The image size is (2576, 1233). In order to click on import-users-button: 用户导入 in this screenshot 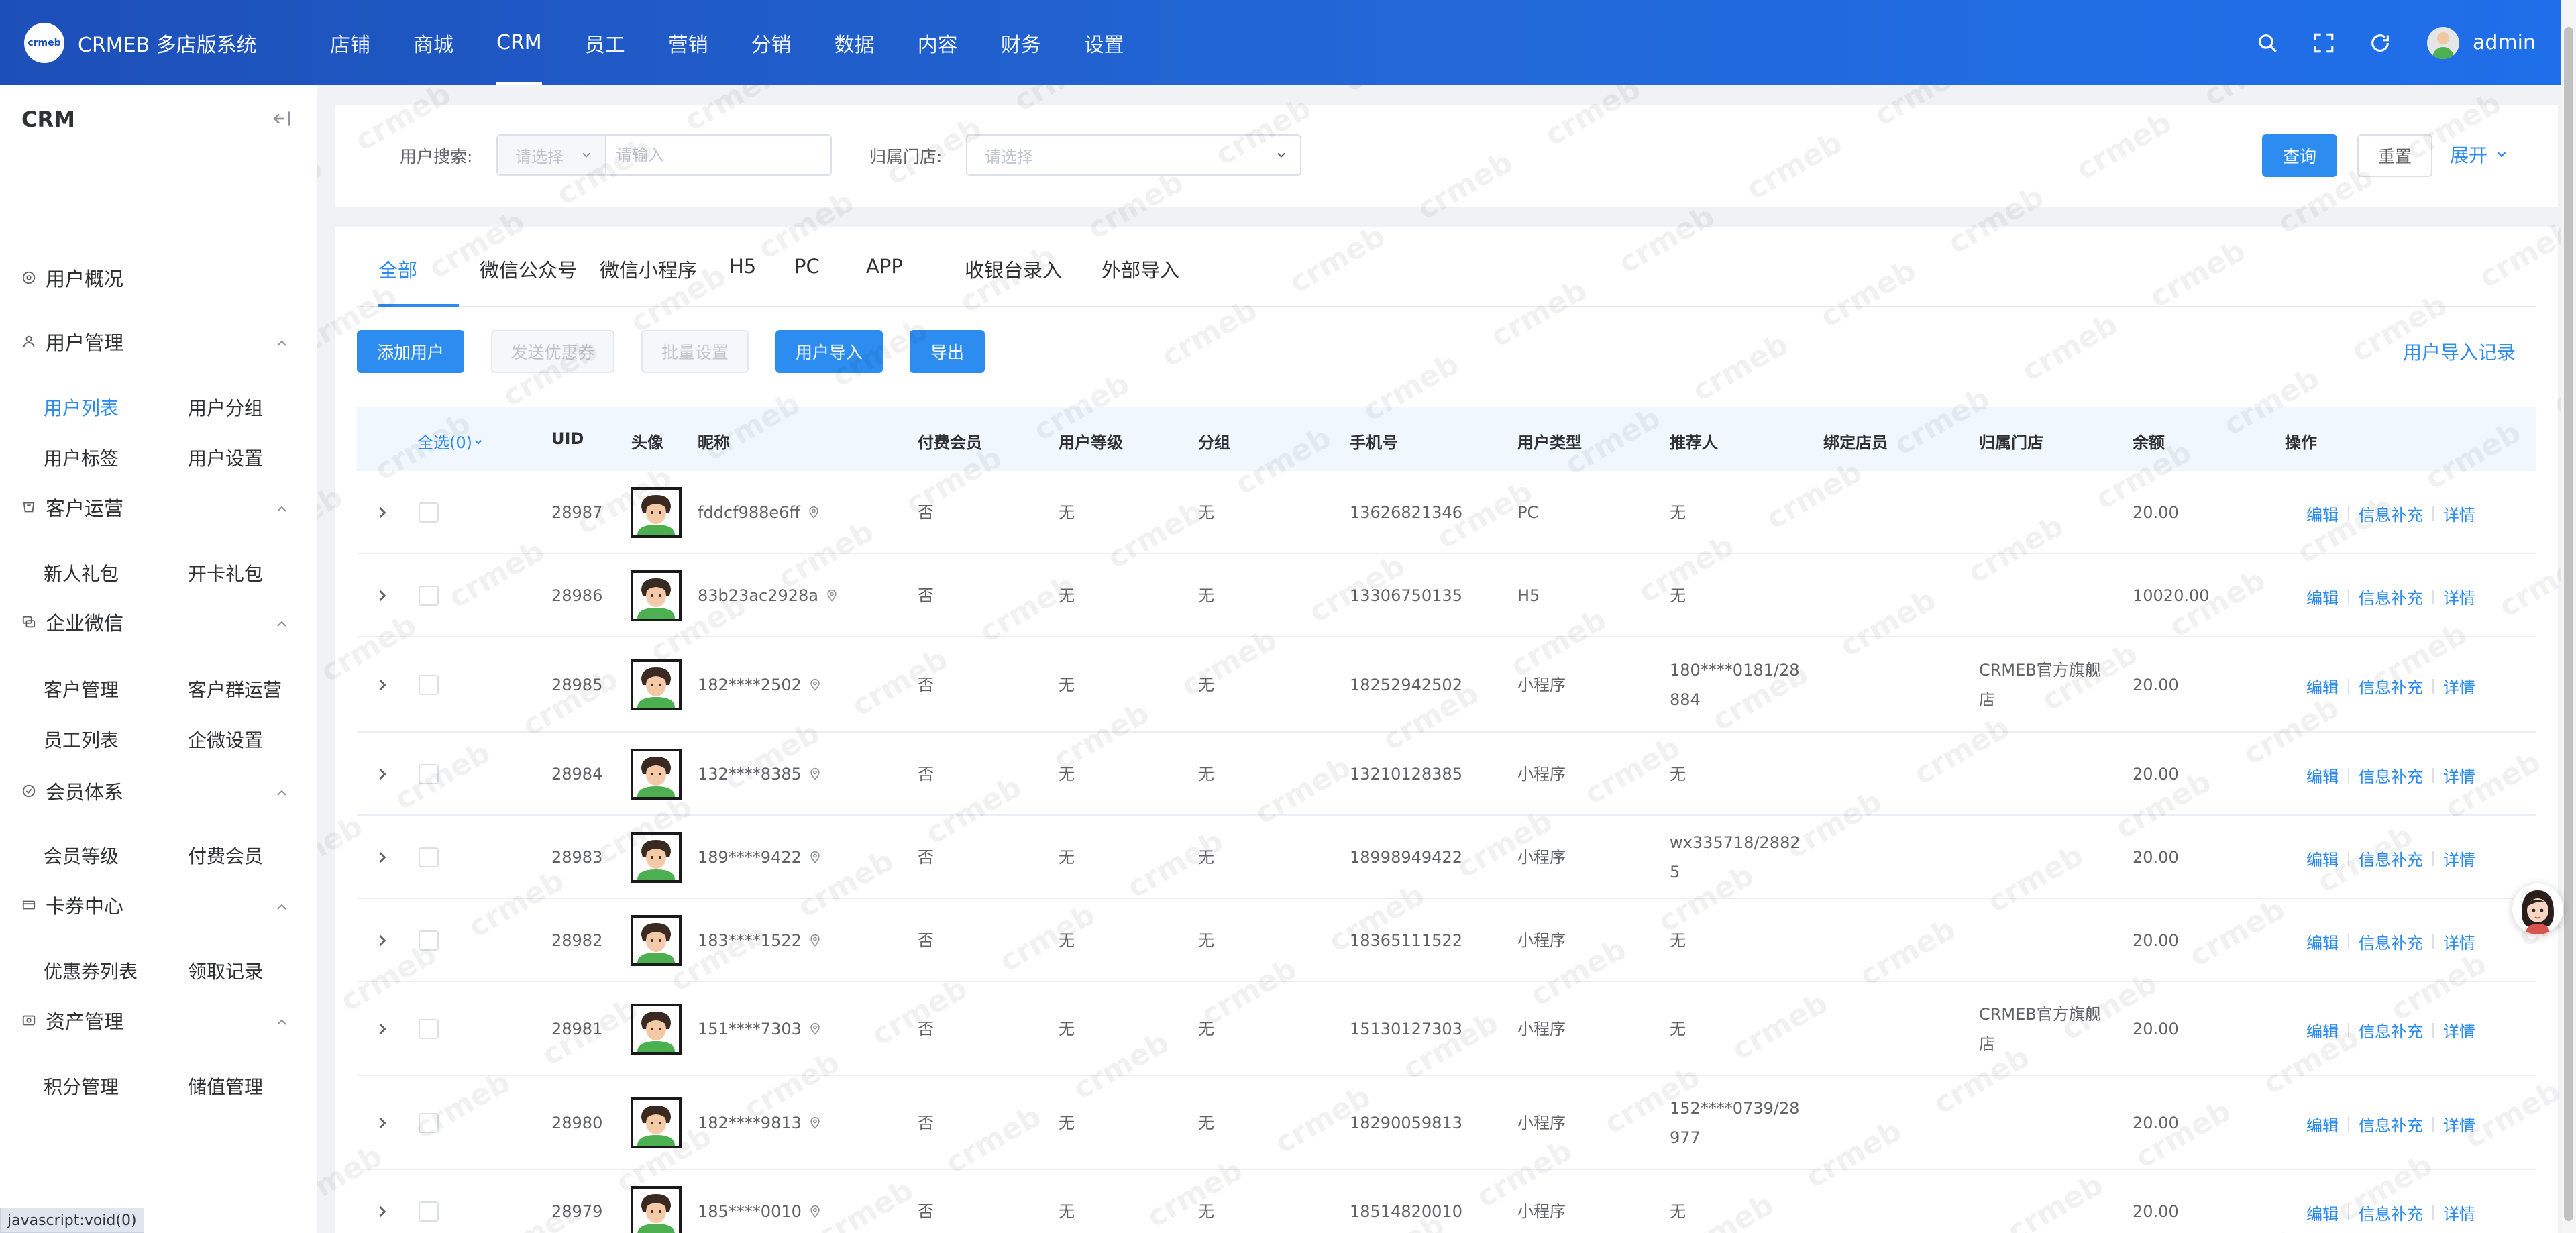, I will do `click(829, 351)`.